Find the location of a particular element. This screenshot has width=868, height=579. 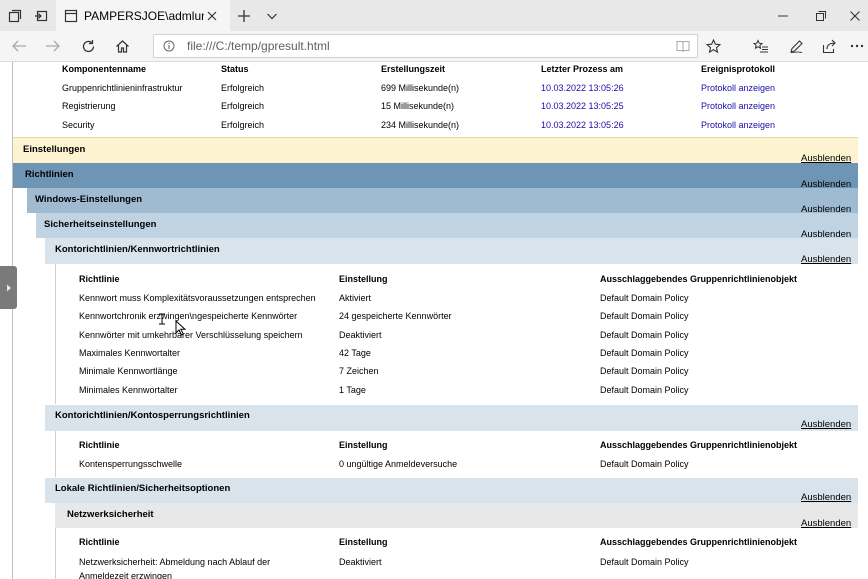

back-arrow-icon is located at coordinates (19, 46).